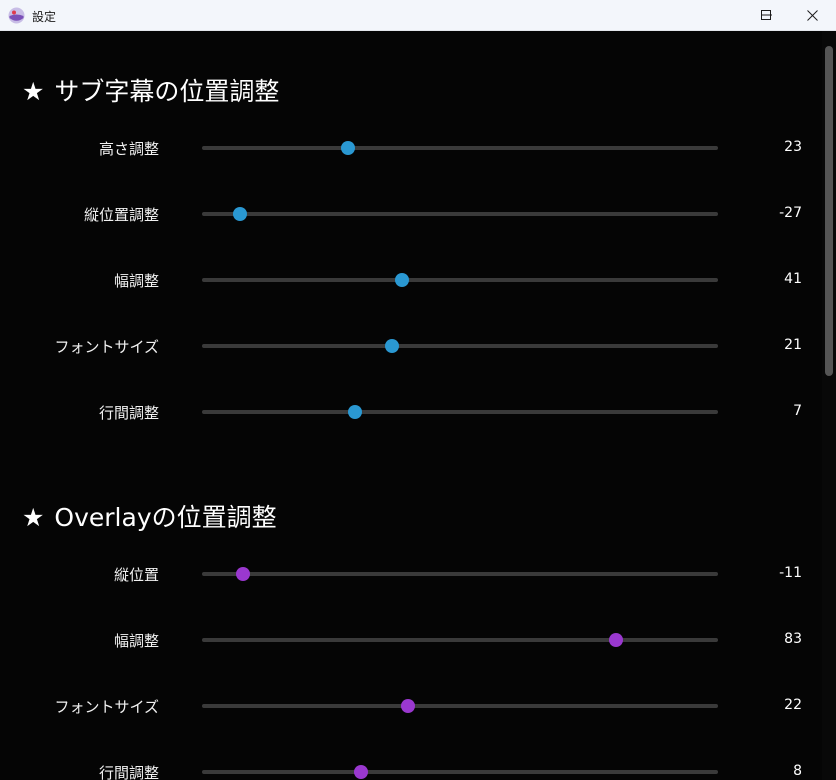 The height and width of the screenshot is (780, 836). What do you see at coordinates (790, 213) in the screenshot?
I see `setting-value: -27` at bounding box center [790, 213].